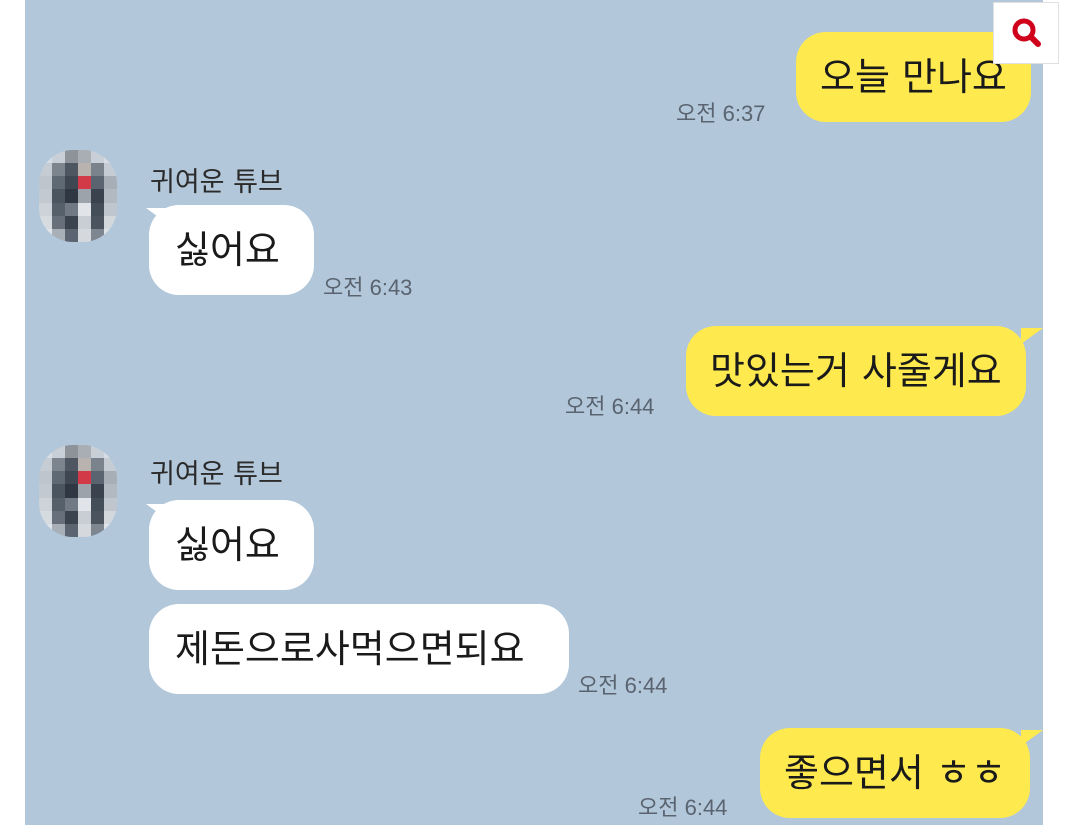 This screenshot has width=1080, height=825. Describe the element at coordinates (359, 649) in the screenshot. I see `other-message-bubble: 제돈으로사먹으면되요` at that location.